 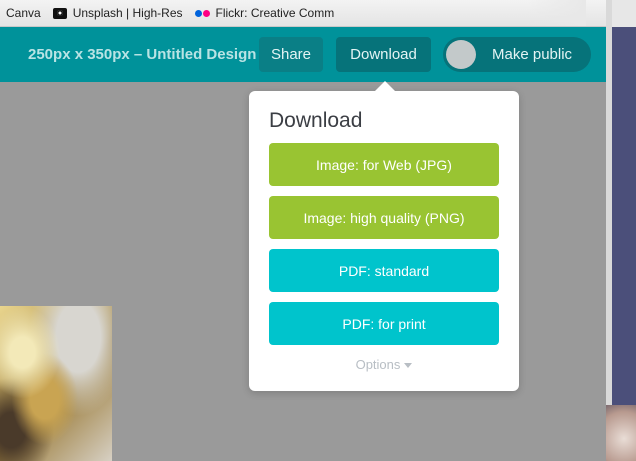 I want to click on bookmark-label: Unsplash | High-Res, so click(x=127, y=13).